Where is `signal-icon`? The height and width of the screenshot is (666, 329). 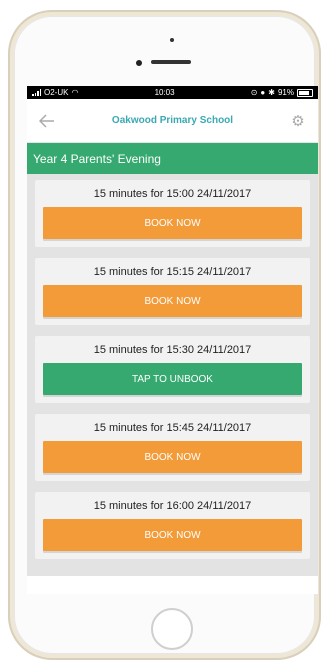
signal-icon is located at coordinates (36, 92).